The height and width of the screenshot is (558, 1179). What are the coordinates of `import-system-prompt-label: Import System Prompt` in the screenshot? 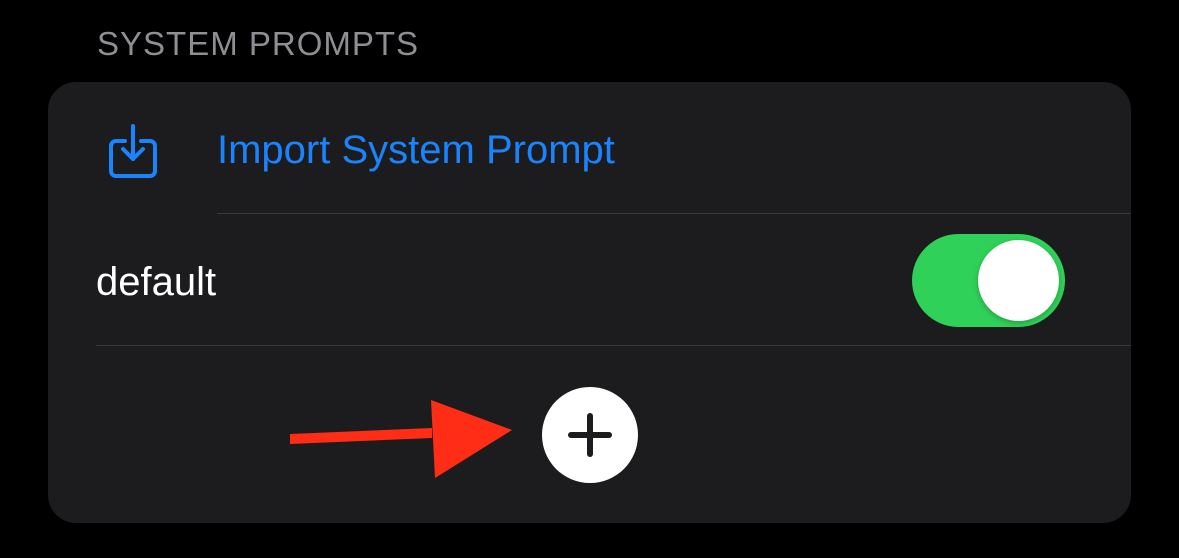 It's located at (416, 150).